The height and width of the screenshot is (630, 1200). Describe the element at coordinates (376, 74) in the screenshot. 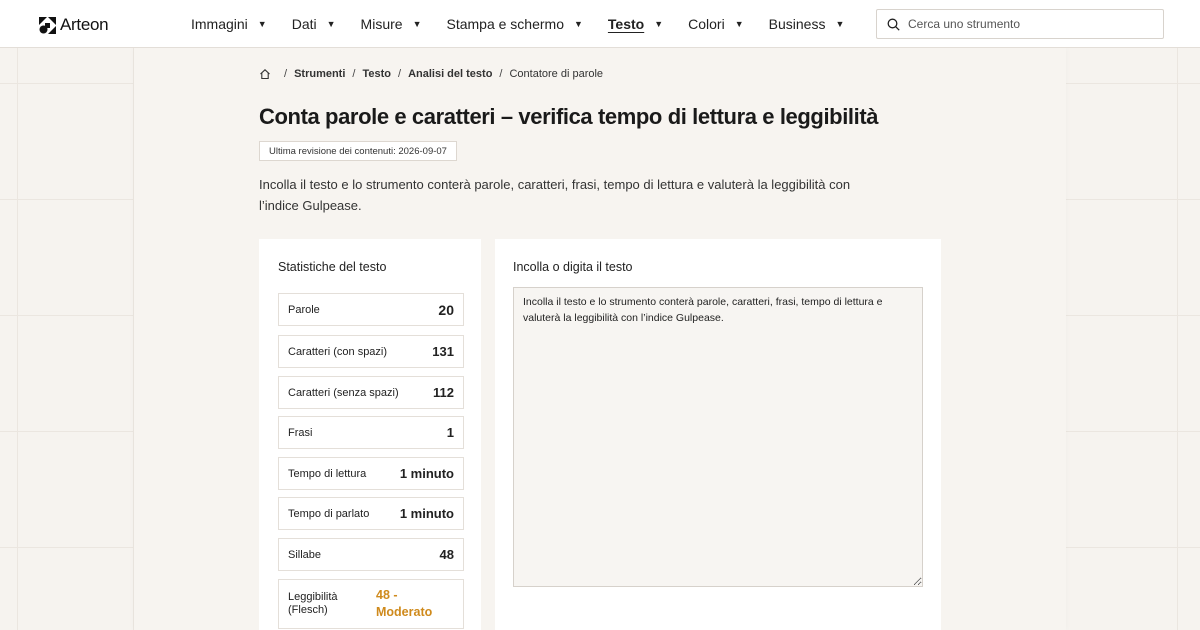

I see `breadcrumb-testo: Testo` at that location.